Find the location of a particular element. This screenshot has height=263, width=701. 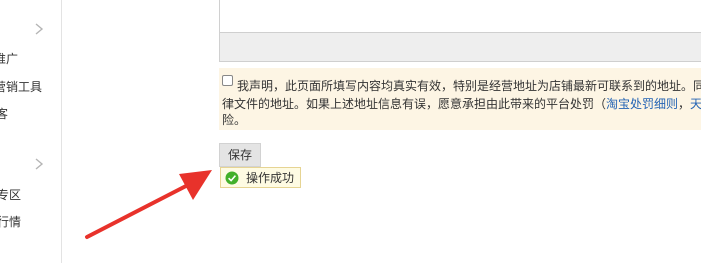

declaration-line-3: 险。 is located at coordinates (234, 120).